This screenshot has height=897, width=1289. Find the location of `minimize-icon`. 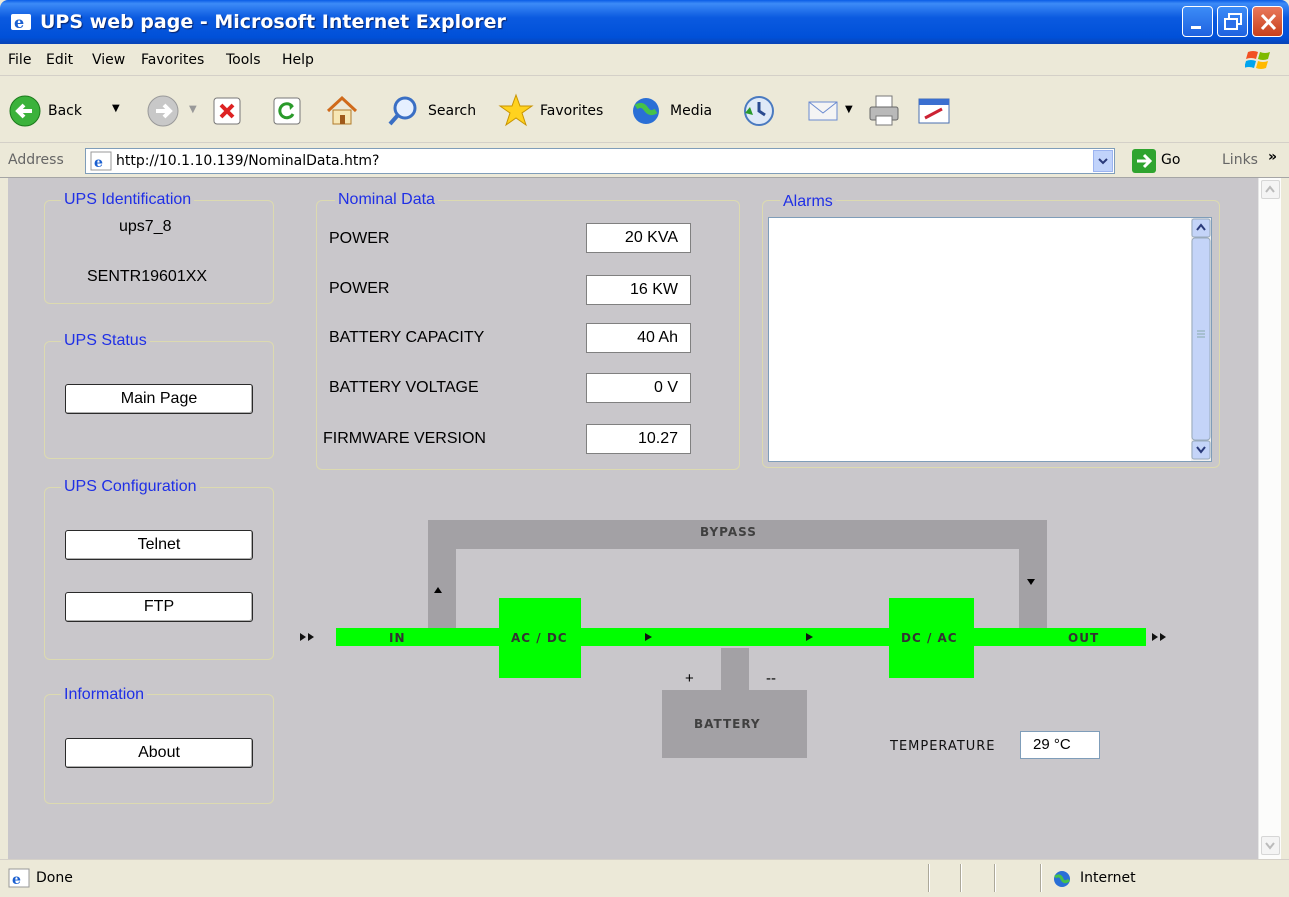

minimize-icon is located at coordinates (1196, 27).